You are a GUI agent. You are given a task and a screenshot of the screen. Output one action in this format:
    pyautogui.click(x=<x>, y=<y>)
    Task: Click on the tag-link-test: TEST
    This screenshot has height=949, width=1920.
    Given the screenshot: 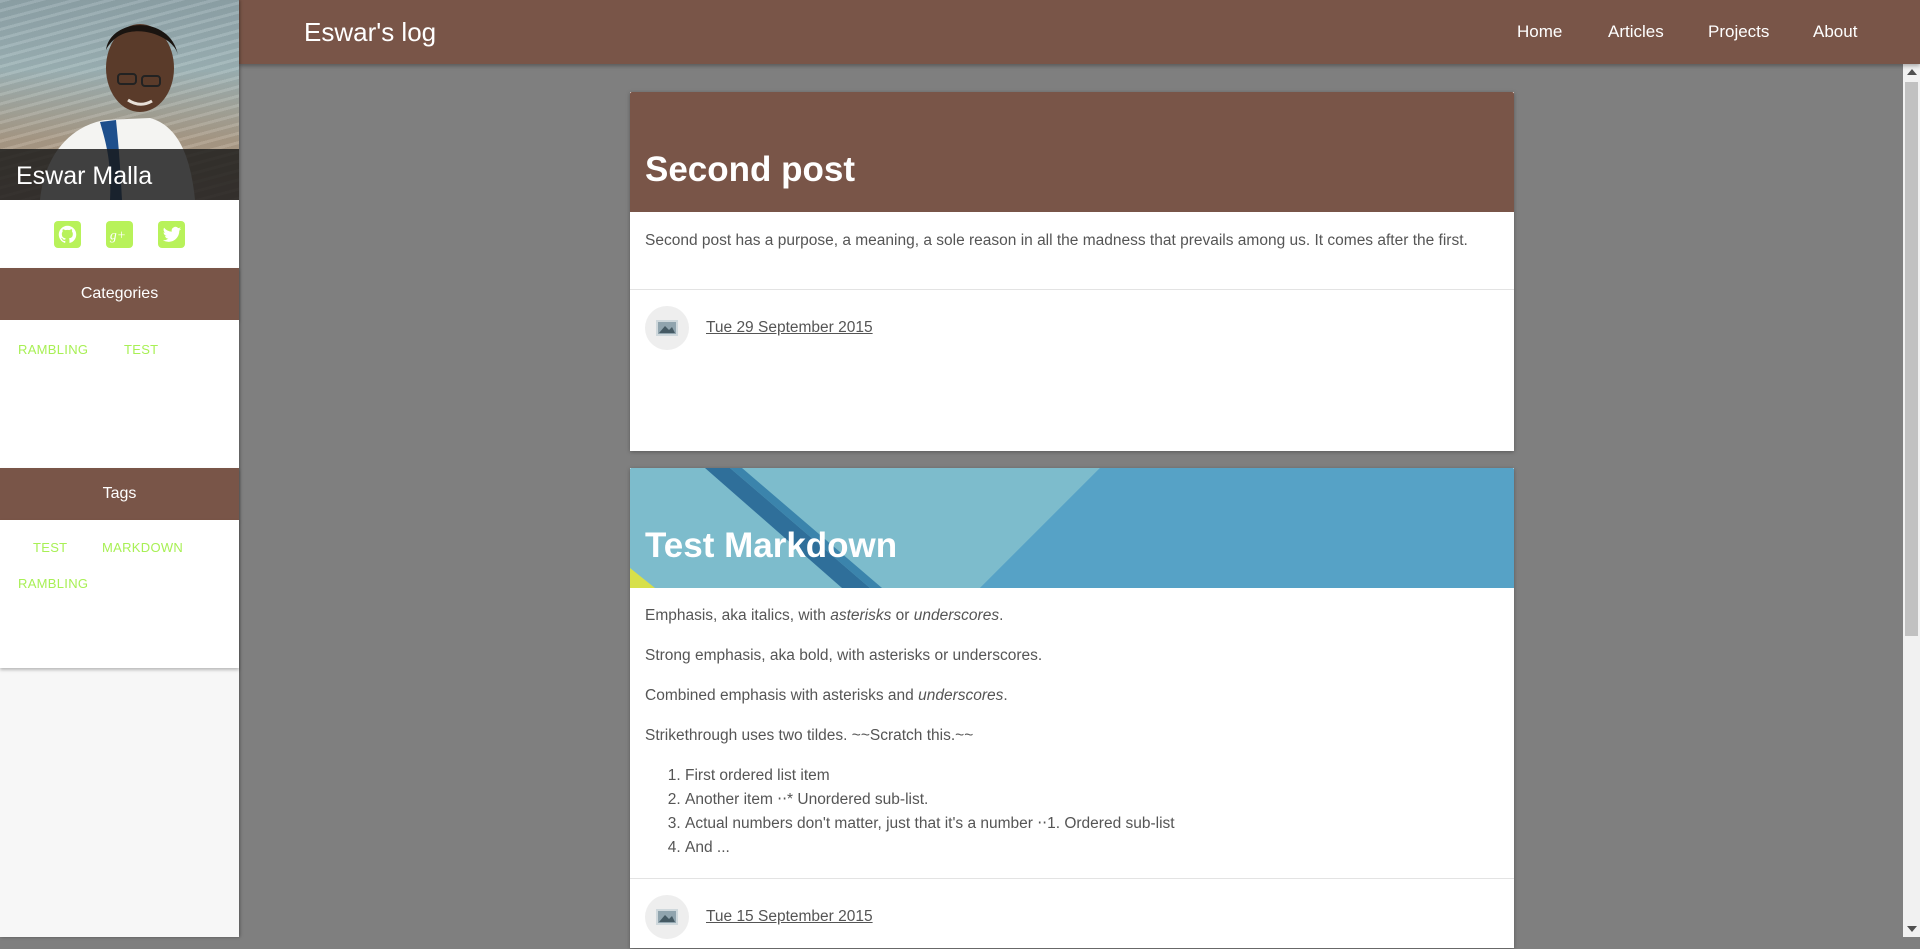 What is the action you would take?
    pyautogui.click(x=50, y=547)
    